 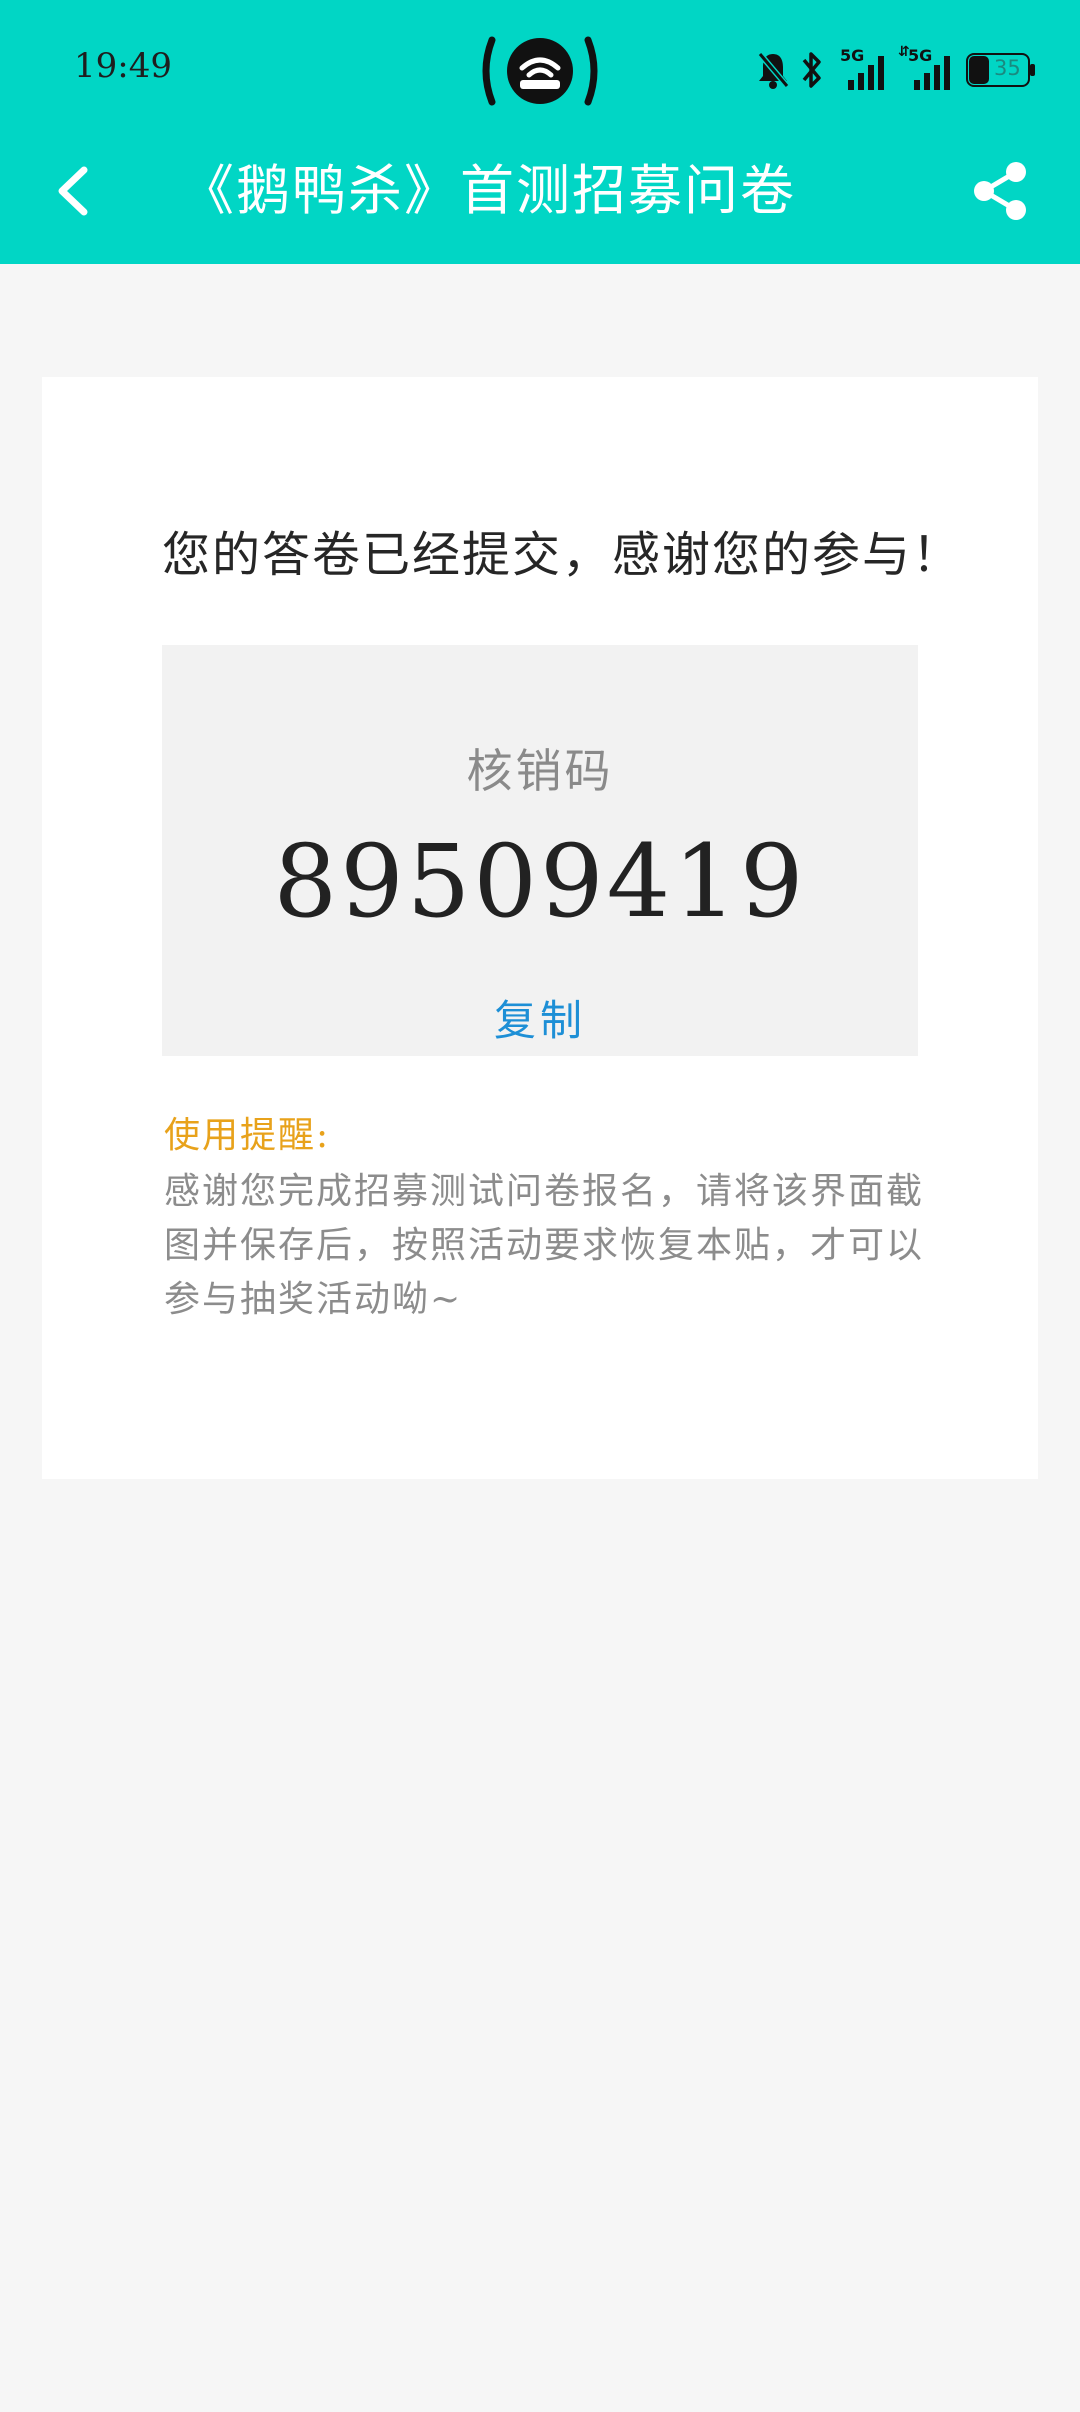 What do you see at coordinates (540, 881) in the screenshot?
I see `verification-code-value: 89509419` at bounding box center [540, 881].